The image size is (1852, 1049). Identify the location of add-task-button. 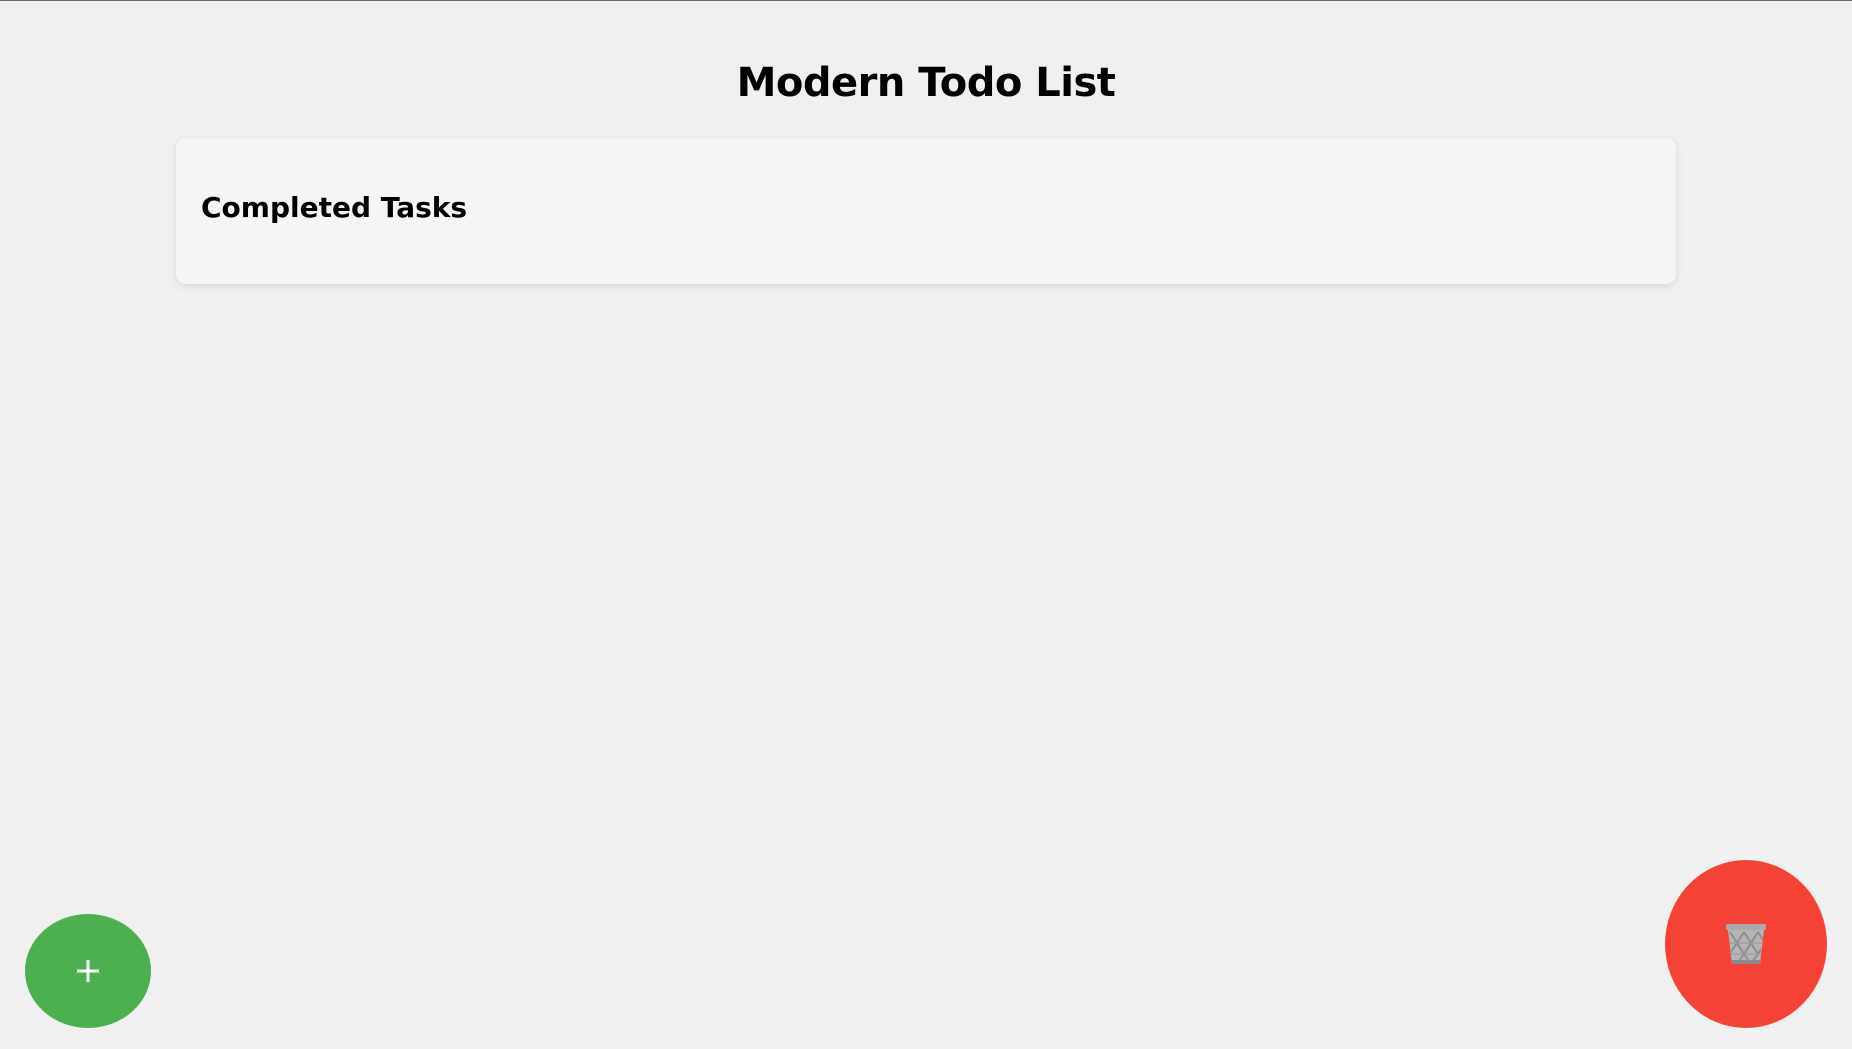
(88, 971).